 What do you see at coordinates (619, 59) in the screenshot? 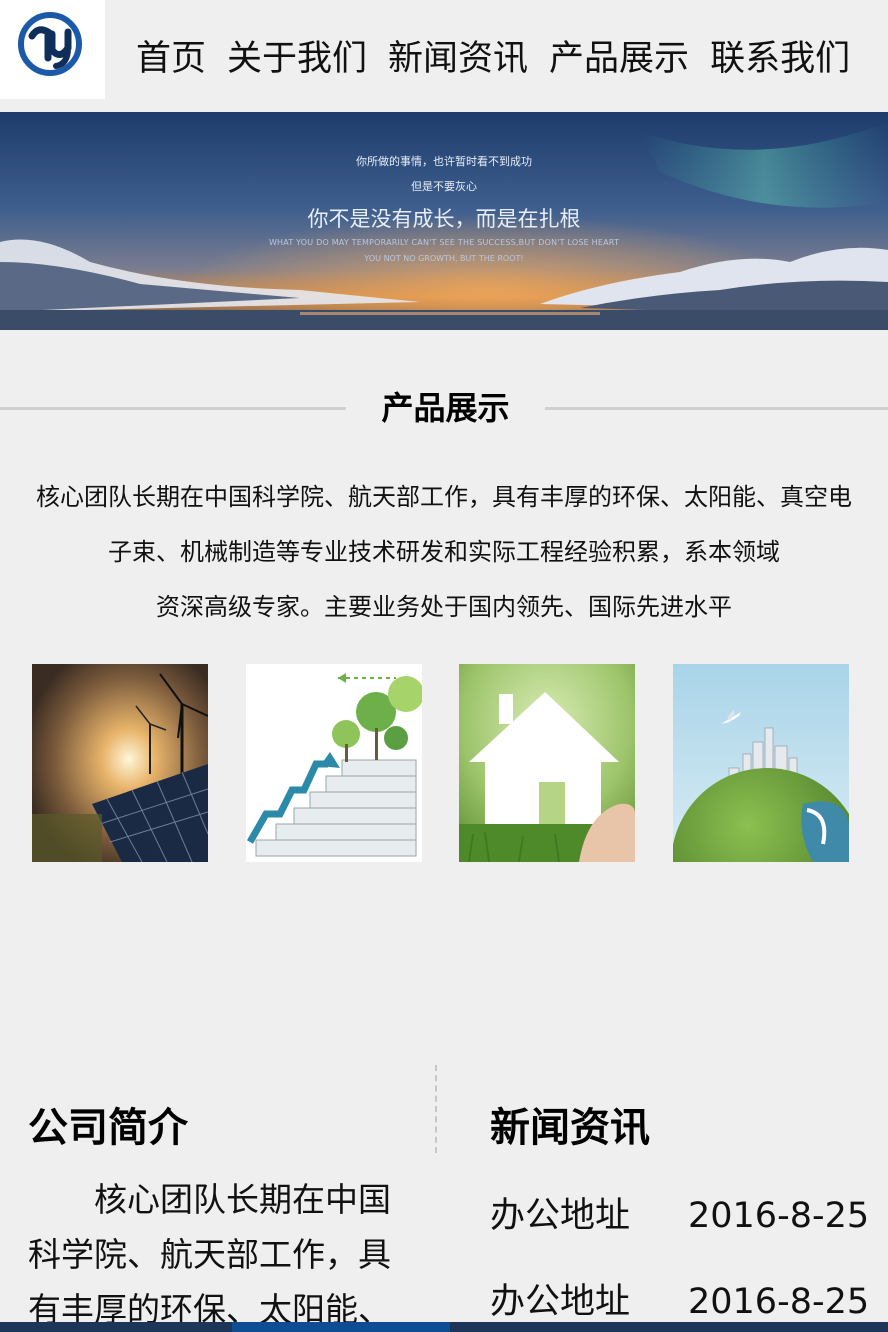
I see `nav-products: 产品展示` at bounding box center [619, 59].